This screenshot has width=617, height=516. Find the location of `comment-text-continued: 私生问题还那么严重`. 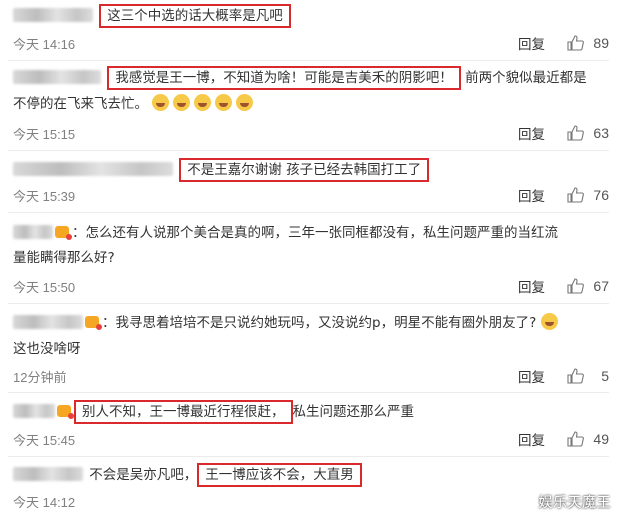

comment-text-continued: 私生问题还那么严重 is located at coordinates (353, 412).